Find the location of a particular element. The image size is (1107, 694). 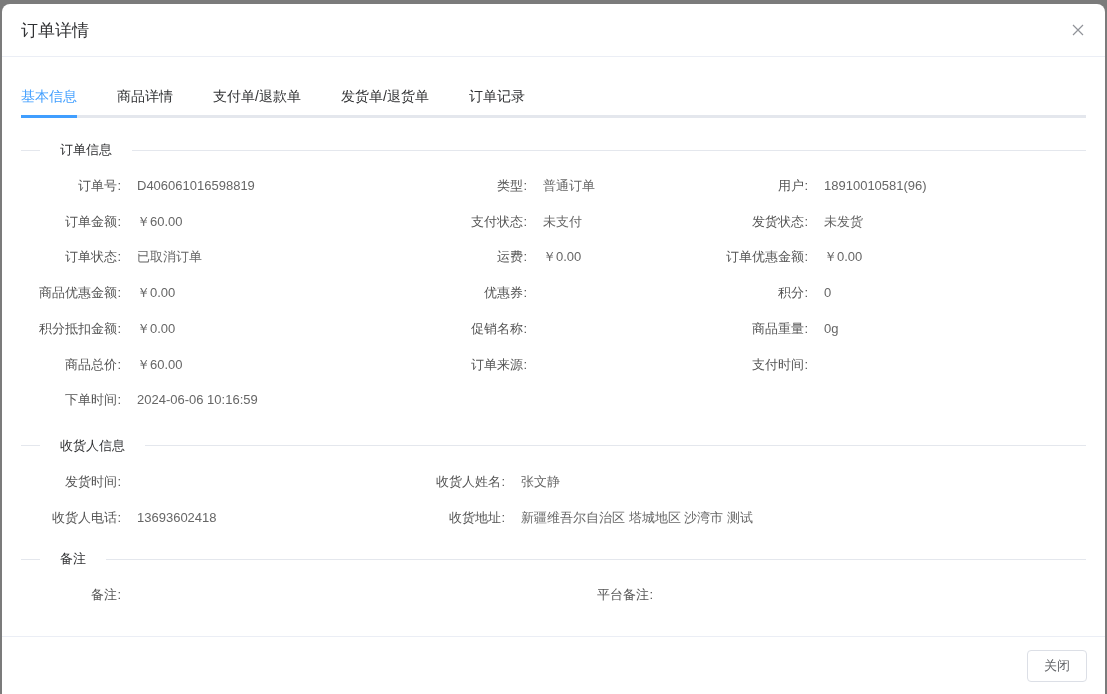

field-value: 未发货 is located at coordinates (844, 221).